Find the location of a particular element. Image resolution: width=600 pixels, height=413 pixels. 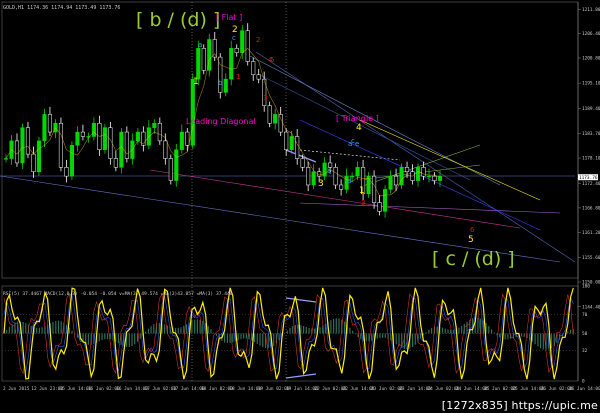

price-label: 1206.40 is located at coordinates (591, 34).